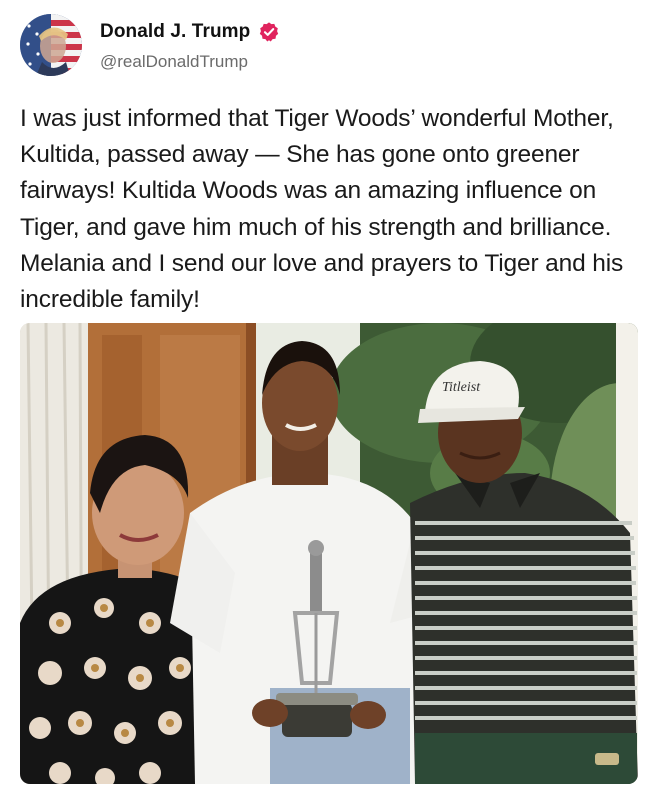  What do you see at coordinates (175, 32) in the screenshot?
I see `display-name: Donald J. Trump` at bounding box center [175, 32].